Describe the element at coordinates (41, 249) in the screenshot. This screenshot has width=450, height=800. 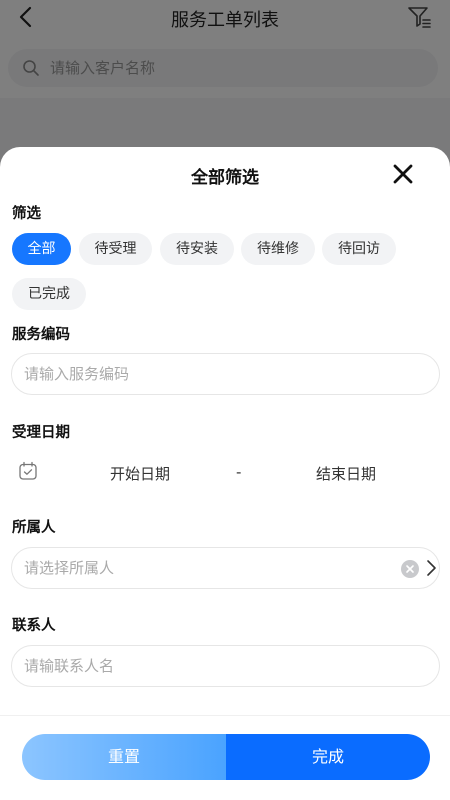
I see `chip-all: 全部` at that location.